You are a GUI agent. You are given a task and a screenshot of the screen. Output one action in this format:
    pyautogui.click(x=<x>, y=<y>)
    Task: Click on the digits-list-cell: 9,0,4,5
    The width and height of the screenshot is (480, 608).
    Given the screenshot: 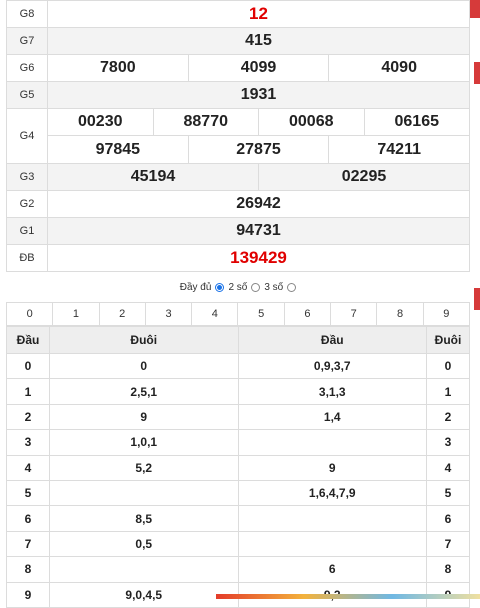 What is the action you would take?
    pyautogui.click(x=144, y=594)
    